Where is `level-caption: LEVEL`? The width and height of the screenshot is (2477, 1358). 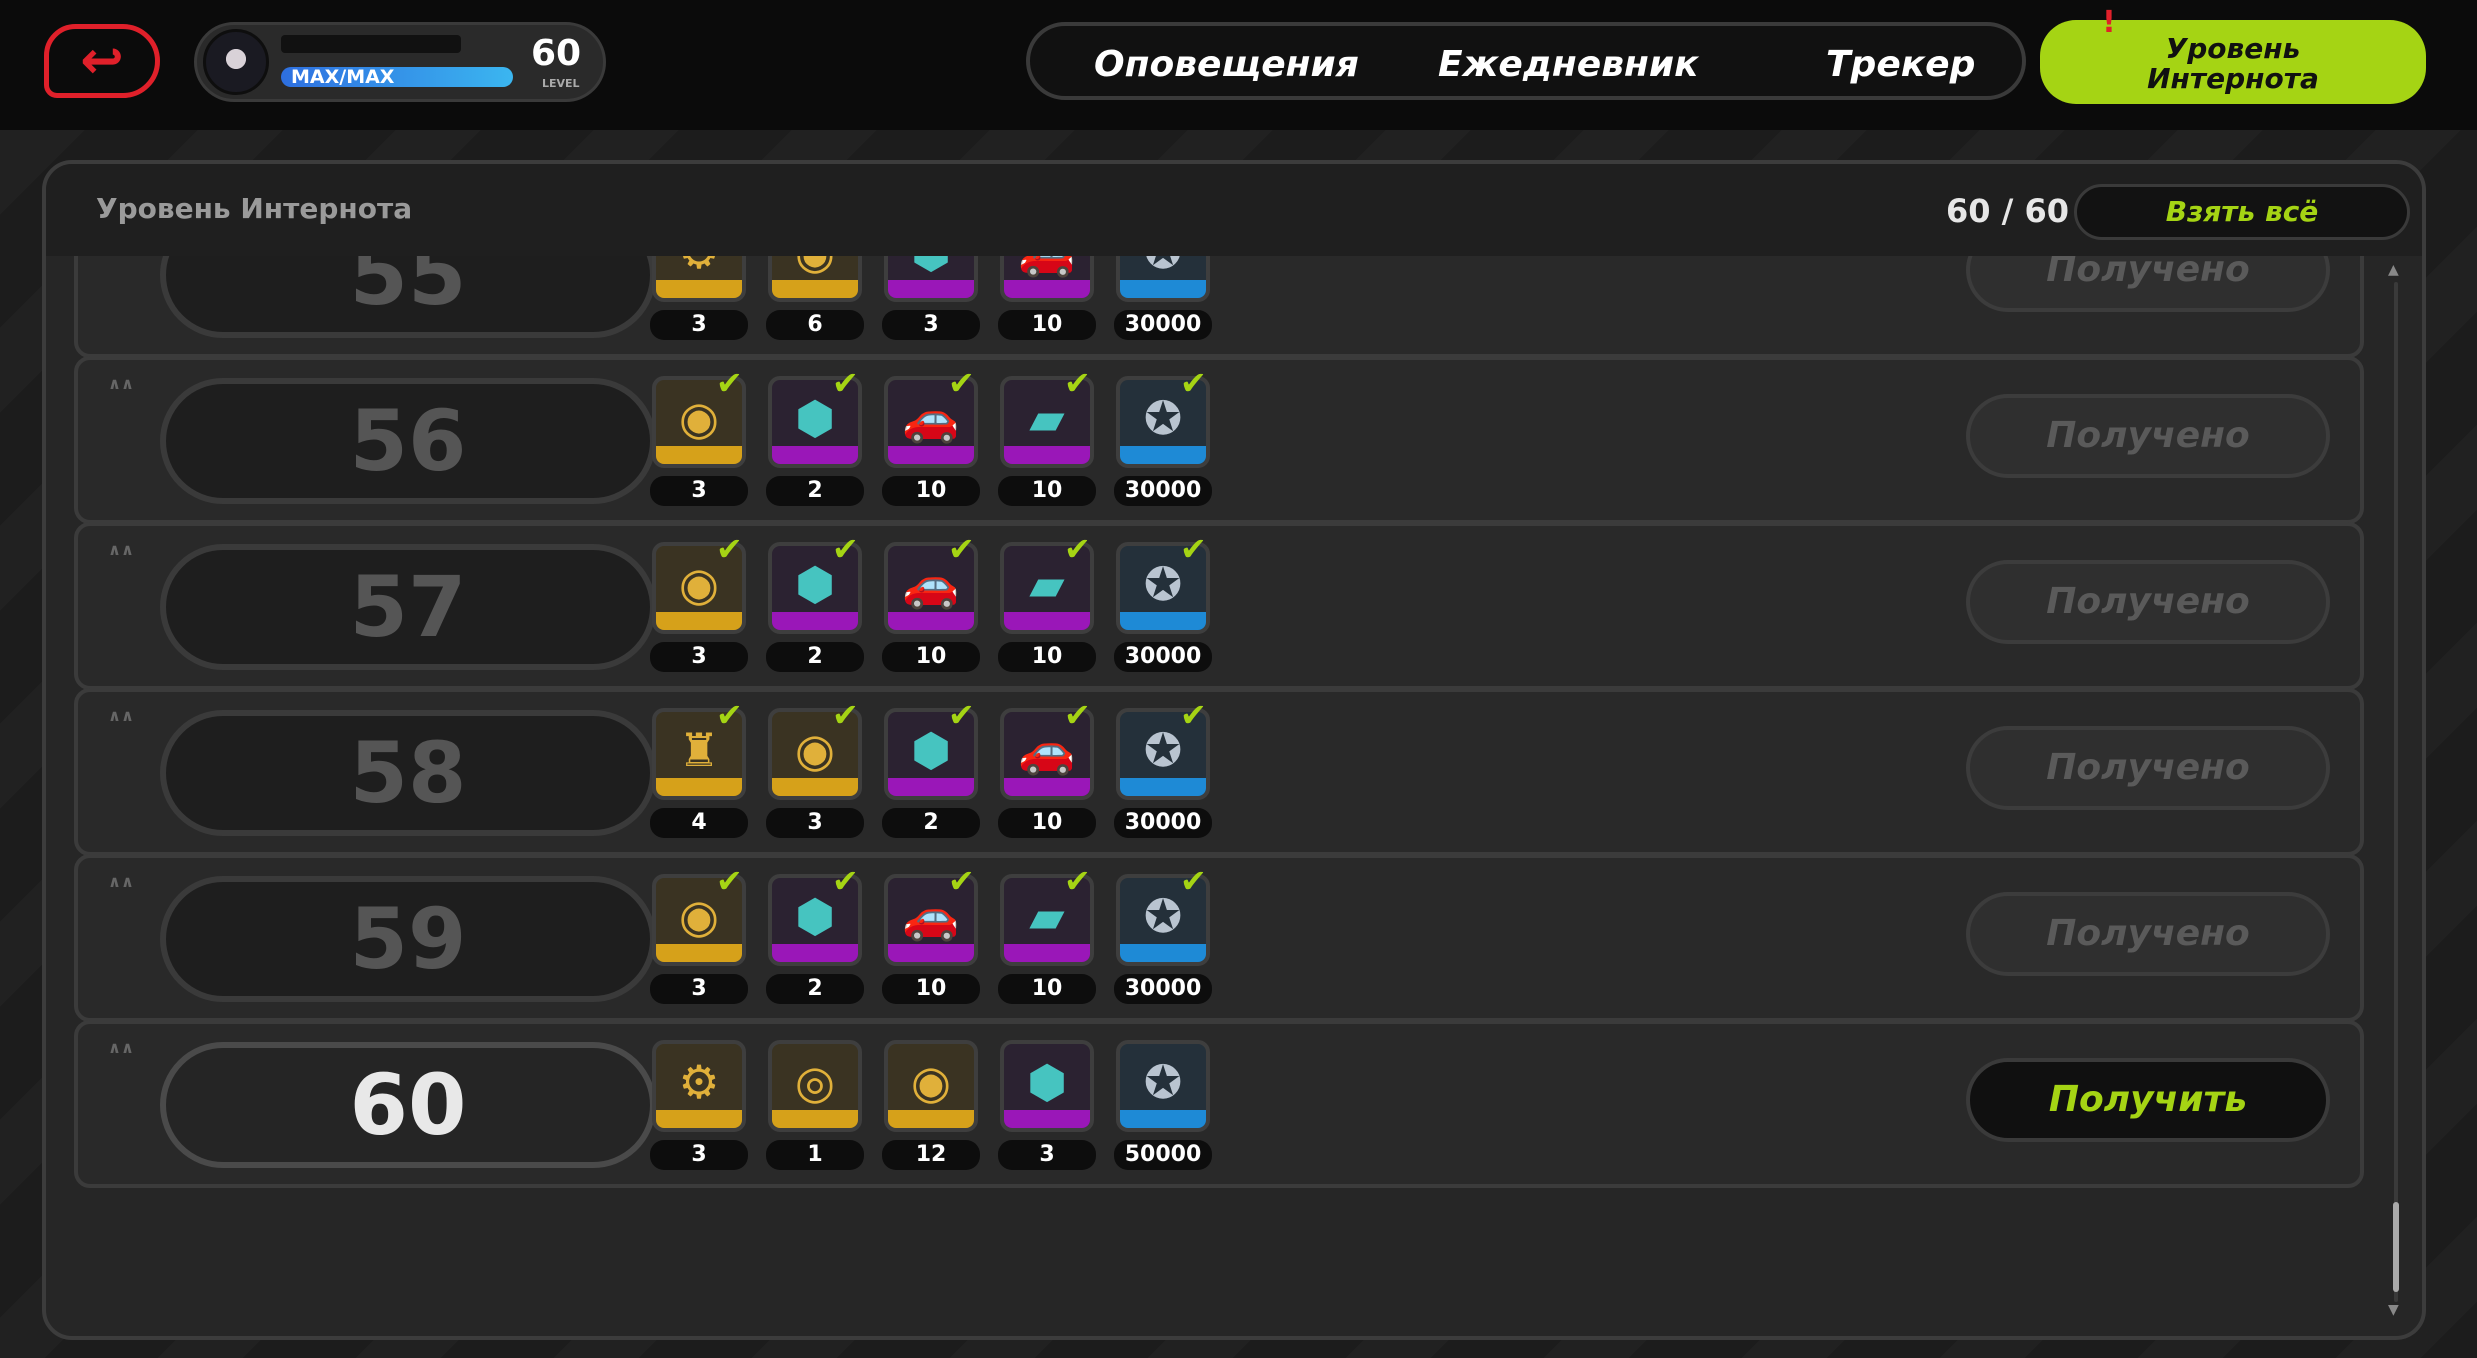 level-caption: LEVEL is located at coordinates (561, 83).